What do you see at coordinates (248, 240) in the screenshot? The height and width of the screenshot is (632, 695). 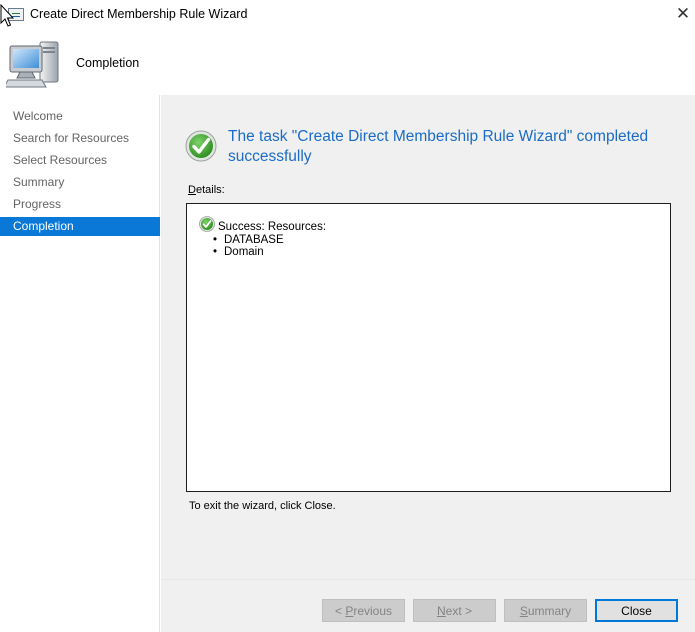 I see `list-item: DATABASE` at bounding box center [248, 240].